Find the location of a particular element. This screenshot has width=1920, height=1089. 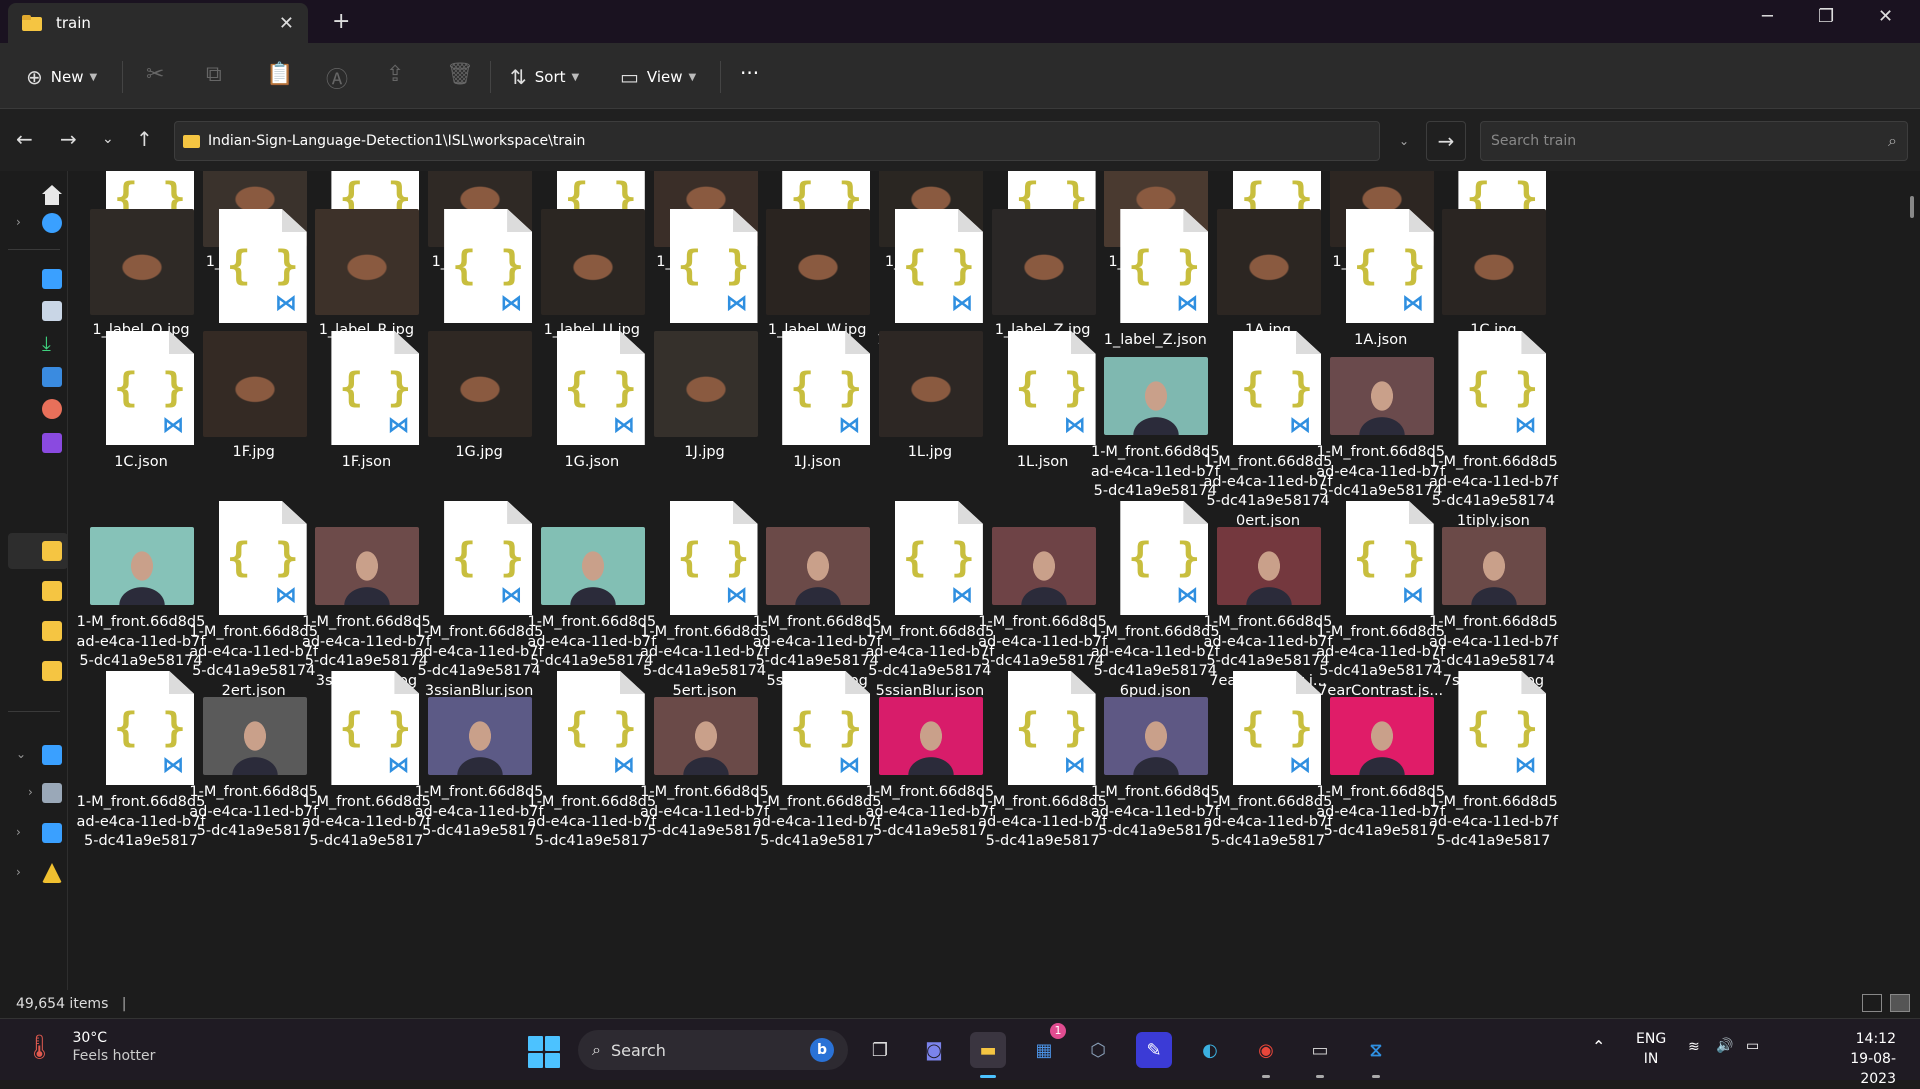

pictures-icon is located at coordinates (52, 377).